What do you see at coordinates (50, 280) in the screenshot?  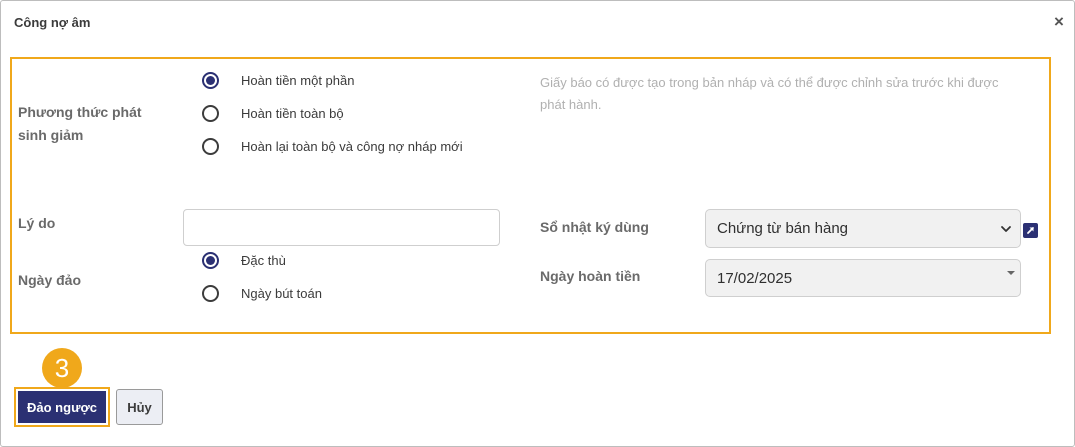 I see `reverse-date-label: Ngày đảo` at bounding box center [50, 280].